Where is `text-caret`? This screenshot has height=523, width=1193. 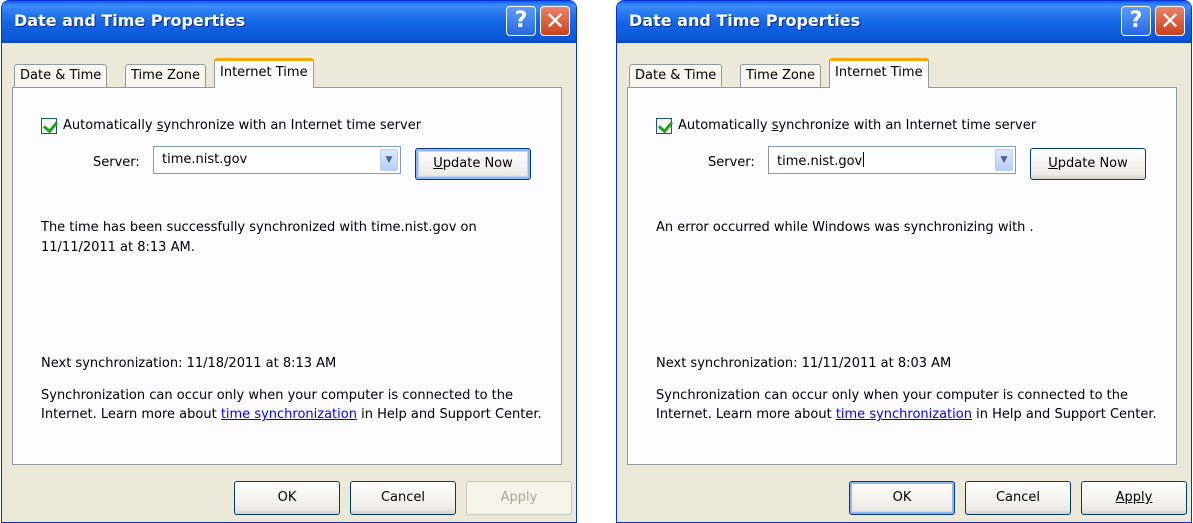 text-caret is located at coordinates (864, 159).